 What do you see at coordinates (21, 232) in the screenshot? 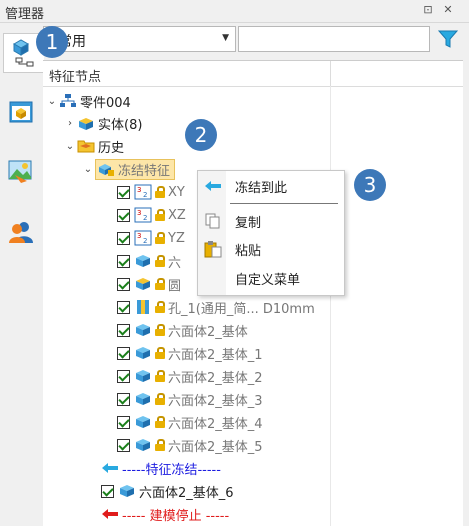
I see `tab-users` at bounding box center [21, 232].